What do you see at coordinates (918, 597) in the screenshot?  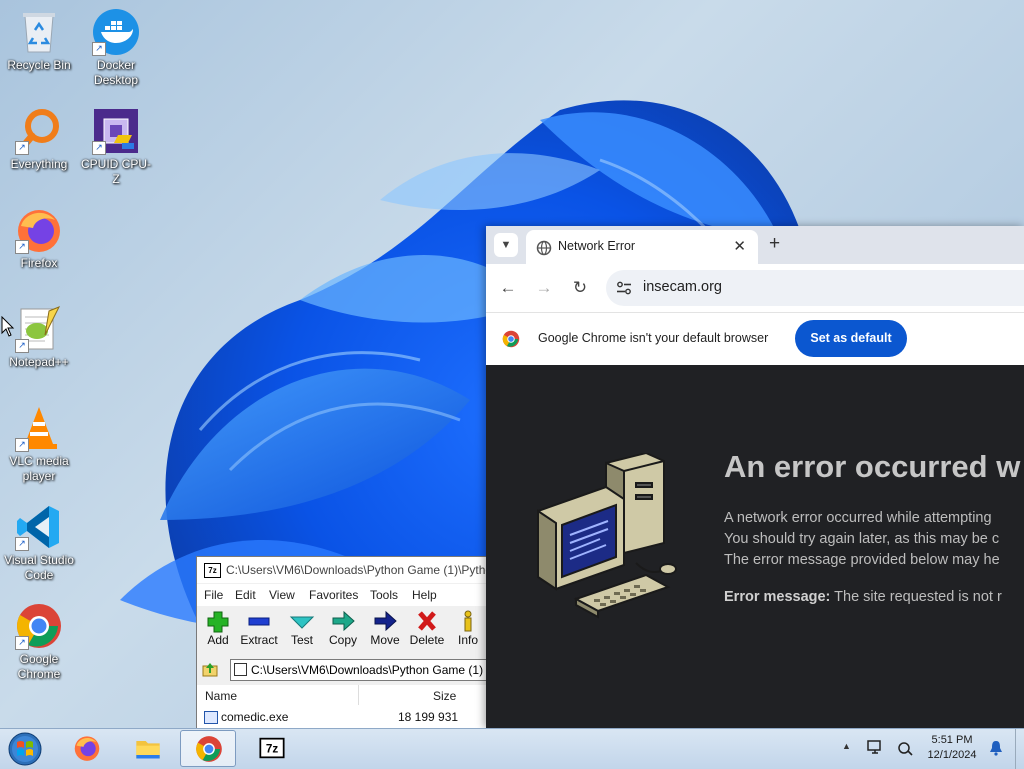 I see `error-message-text: The site requested is not r` at bounding box center [918, 597].